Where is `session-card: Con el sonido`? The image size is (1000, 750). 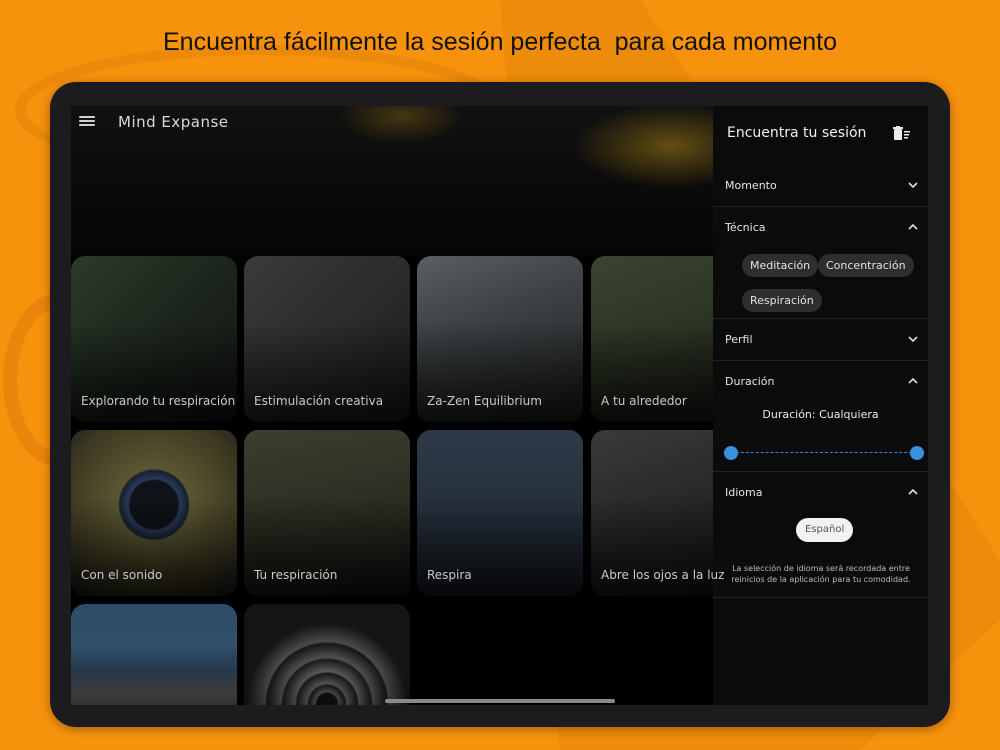
session-card: Con el sonido is located at coordinates (154, 513).